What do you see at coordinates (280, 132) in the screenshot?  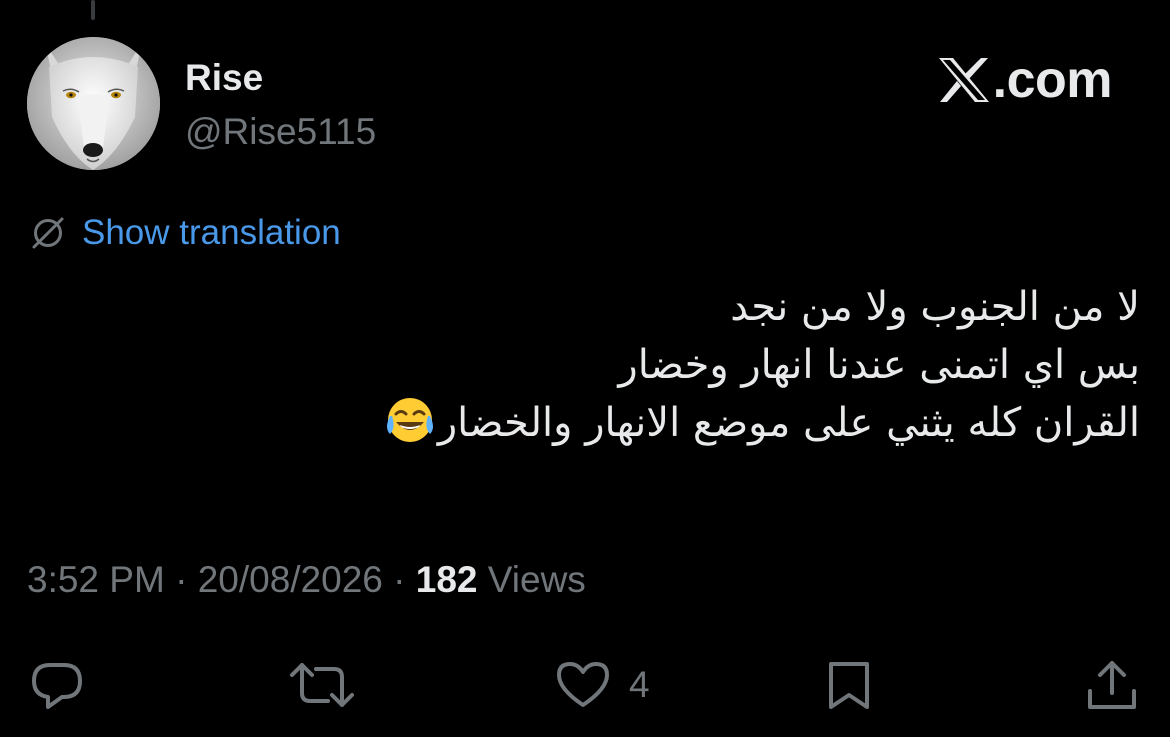 I see `author-handle: @Rise5115` at bounding box center [280, 132].